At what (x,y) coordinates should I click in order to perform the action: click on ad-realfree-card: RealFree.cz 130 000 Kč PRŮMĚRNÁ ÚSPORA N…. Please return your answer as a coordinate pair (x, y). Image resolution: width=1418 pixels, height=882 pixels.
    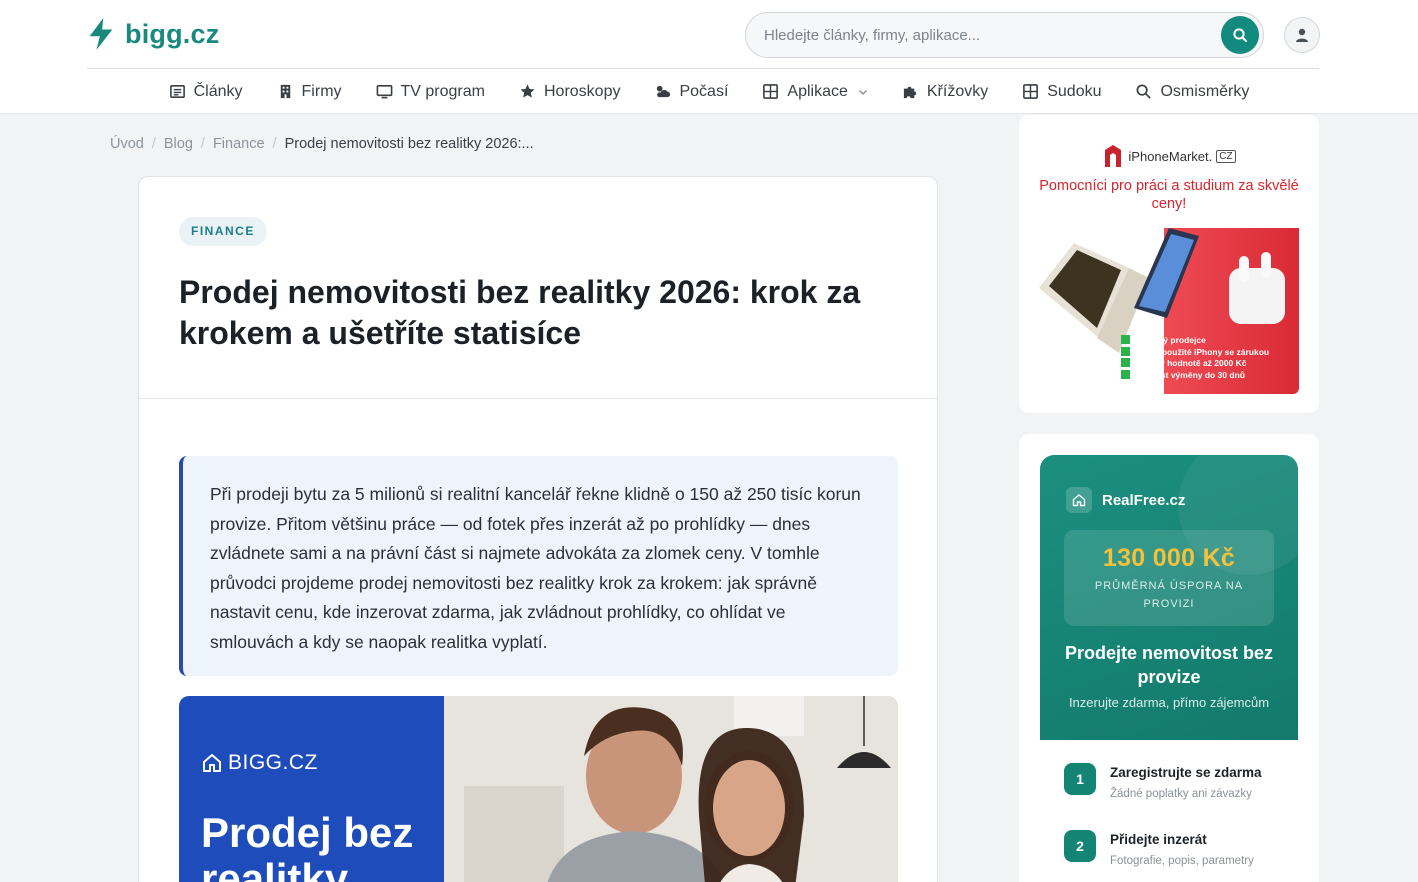
    Looking at the image, I should click on (1169, 668).